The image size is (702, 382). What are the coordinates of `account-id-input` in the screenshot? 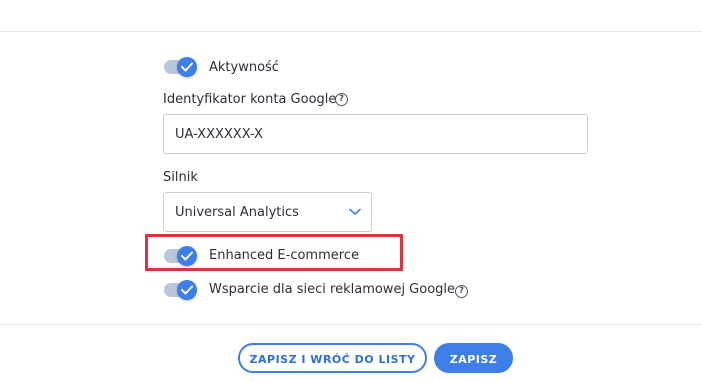 It's located at (375, 134).